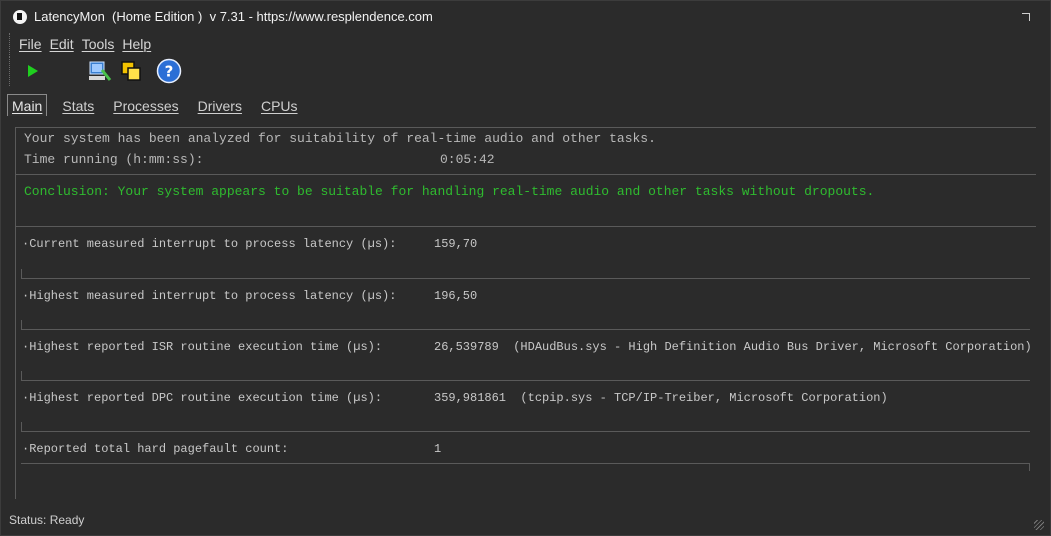 This screenshot has height=536, width=1051. What do you see at coordinates (220, 105) in the screenshot?
I see `tab-drivers: Drivers` at bounding box center [220, 105].